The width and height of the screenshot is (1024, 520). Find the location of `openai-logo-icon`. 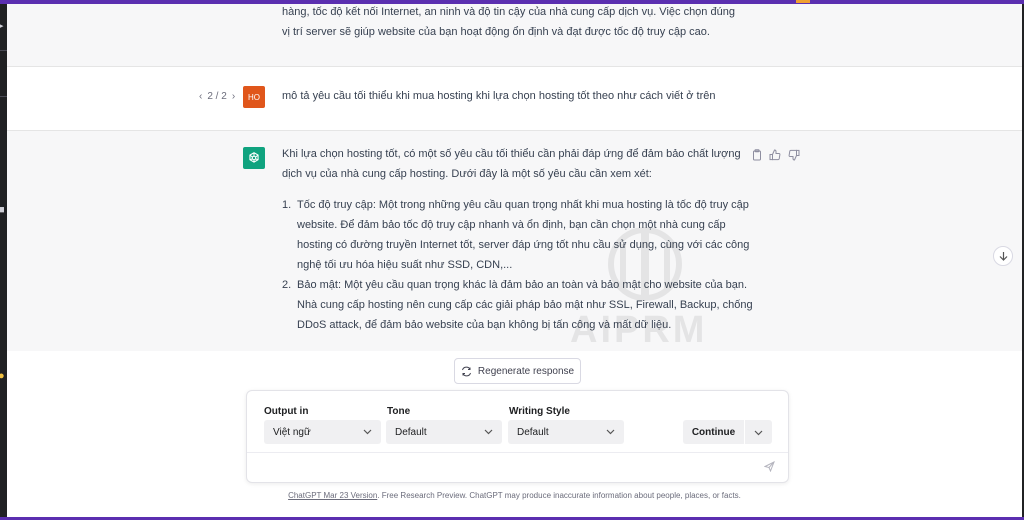

openai-logo-icon is located at coordinates (254, 158).